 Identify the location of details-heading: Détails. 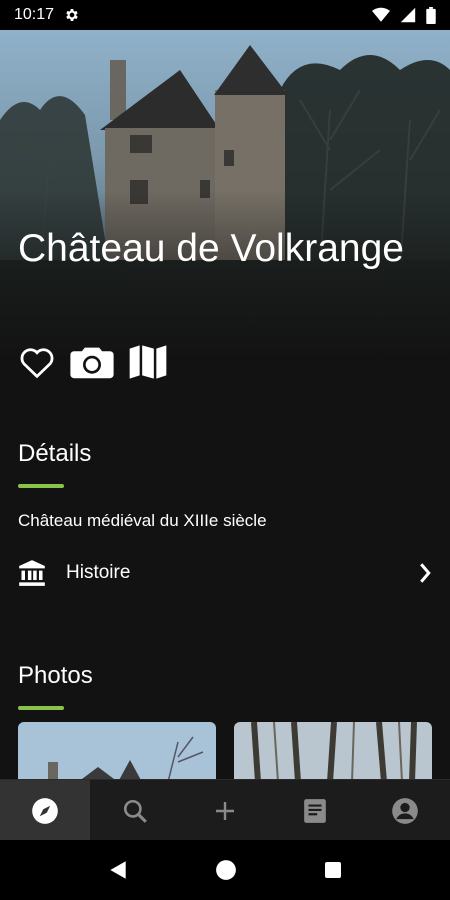
(55, 453).